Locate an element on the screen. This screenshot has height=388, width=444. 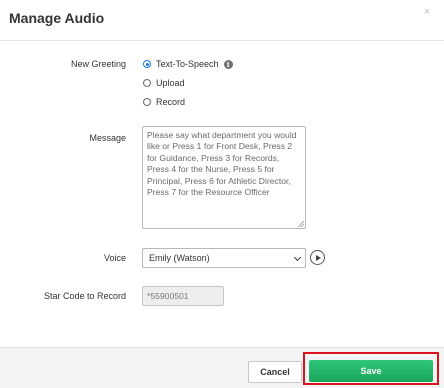
close-icon: × is located at coordinates (427, 12).